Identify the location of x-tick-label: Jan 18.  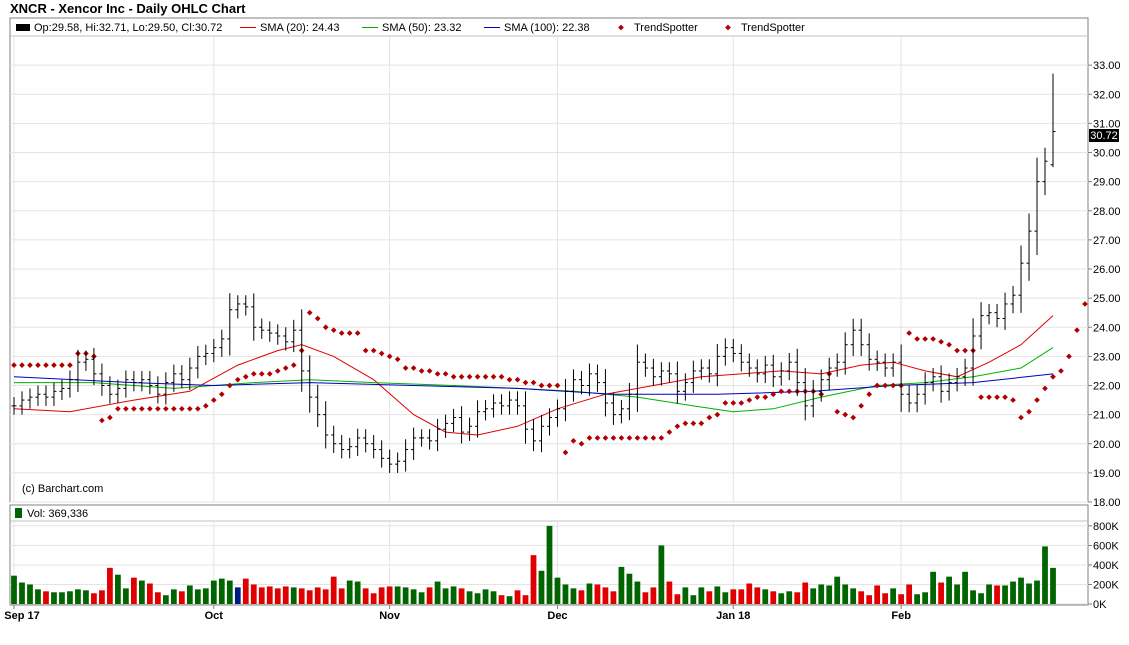
(733, 616).